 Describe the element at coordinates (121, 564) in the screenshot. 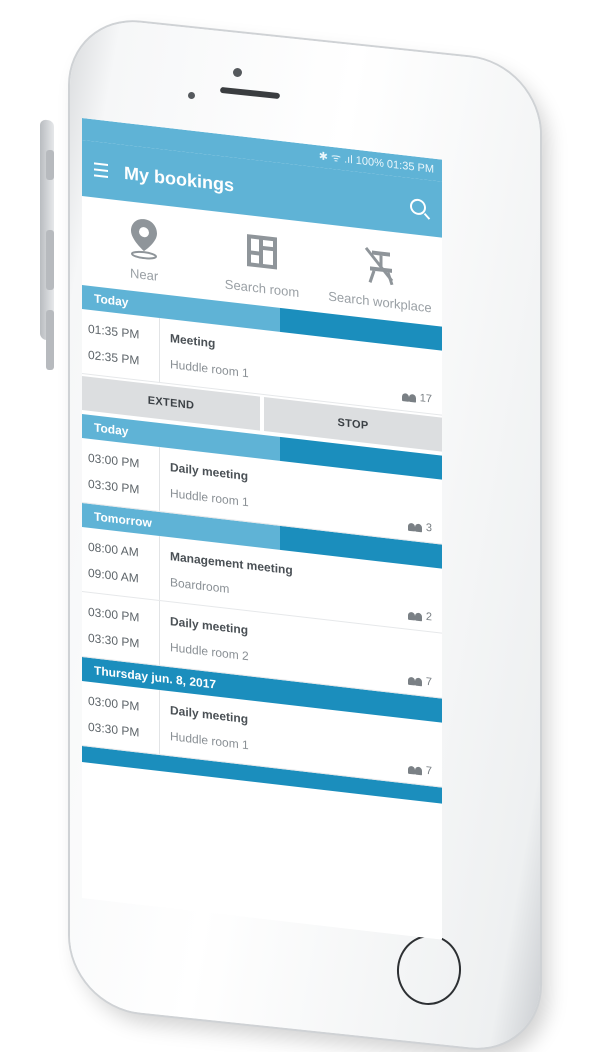

I see `booking-times: 08:00 AM 09:00 AM` at that location.